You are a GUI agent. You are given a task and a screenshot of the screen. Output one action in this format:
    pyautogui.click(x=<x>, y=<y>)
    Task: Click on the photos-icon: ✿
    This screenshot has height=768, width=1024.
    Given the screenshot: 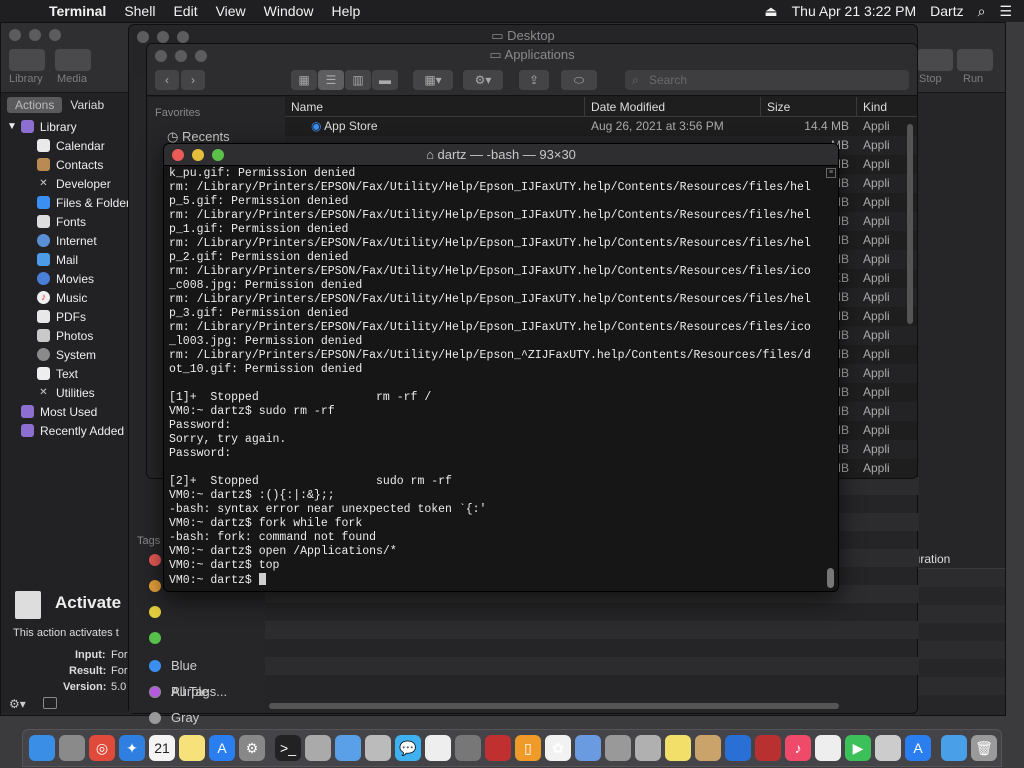 What is the action you would take?
    pyautogui.click(x=558, y=748)
    